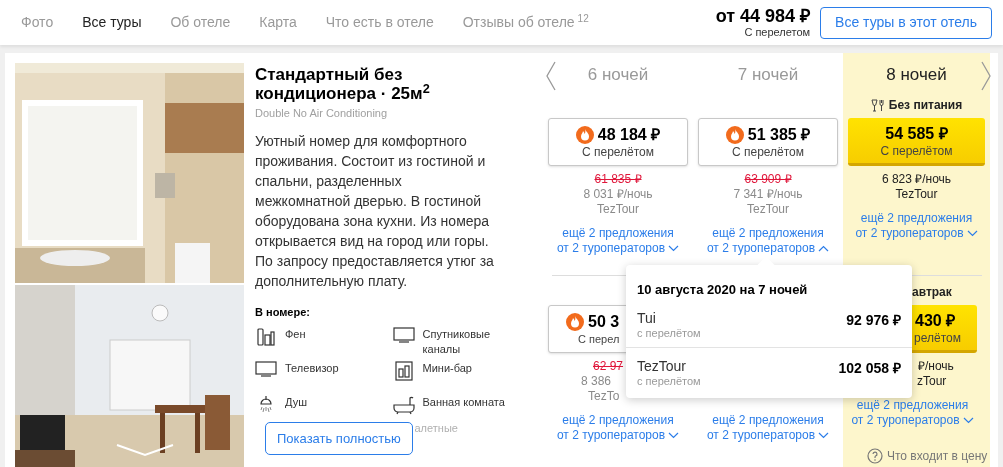 The image size is (1003, 467). I want to click on price-button: 48 184 ₽ С перелётом, so click(618, 142).